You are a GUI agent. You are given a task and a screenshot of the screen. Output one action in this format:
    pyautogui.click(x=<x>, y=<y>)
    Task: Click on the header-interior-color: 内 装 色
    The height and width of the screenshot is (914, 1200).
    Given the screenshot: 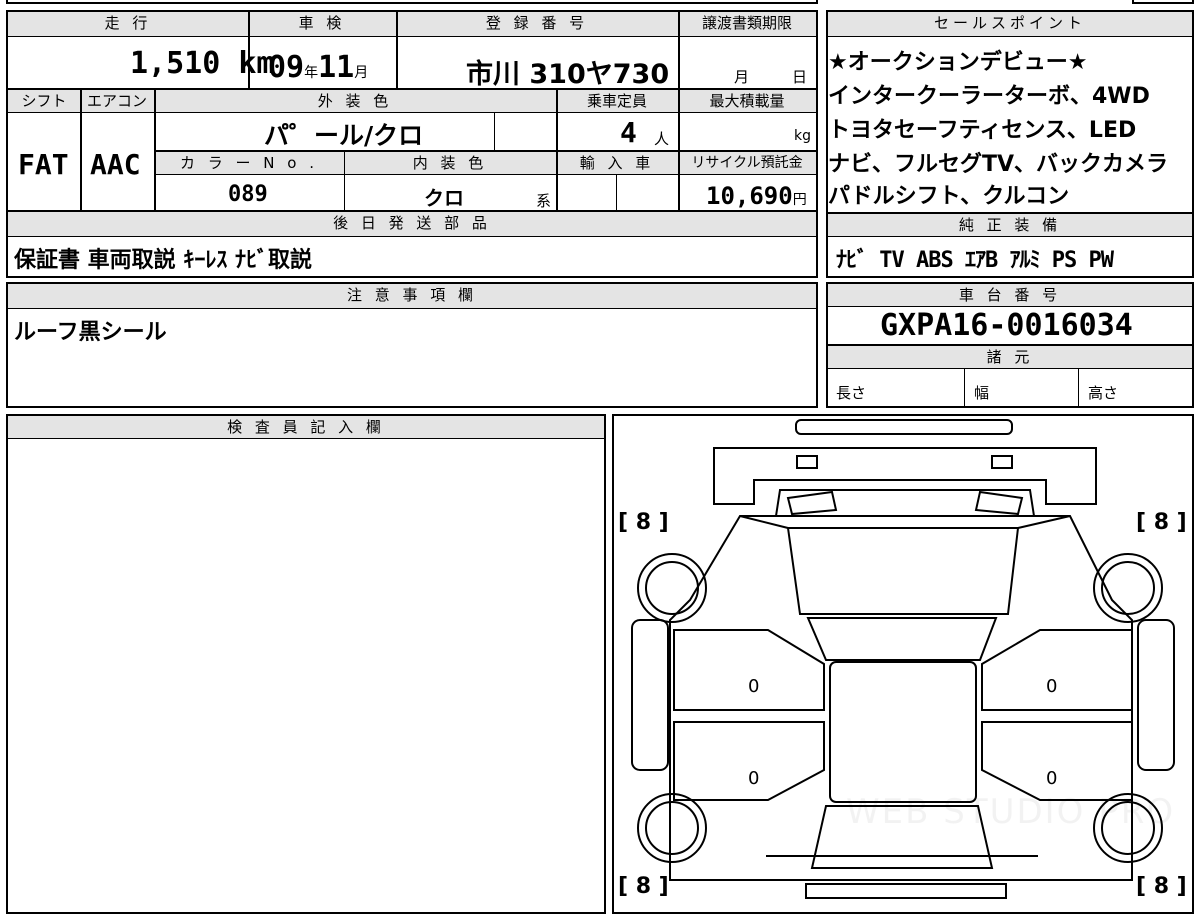 What is the action you would take?
    pyautogui.click(x=450, y=163)
    